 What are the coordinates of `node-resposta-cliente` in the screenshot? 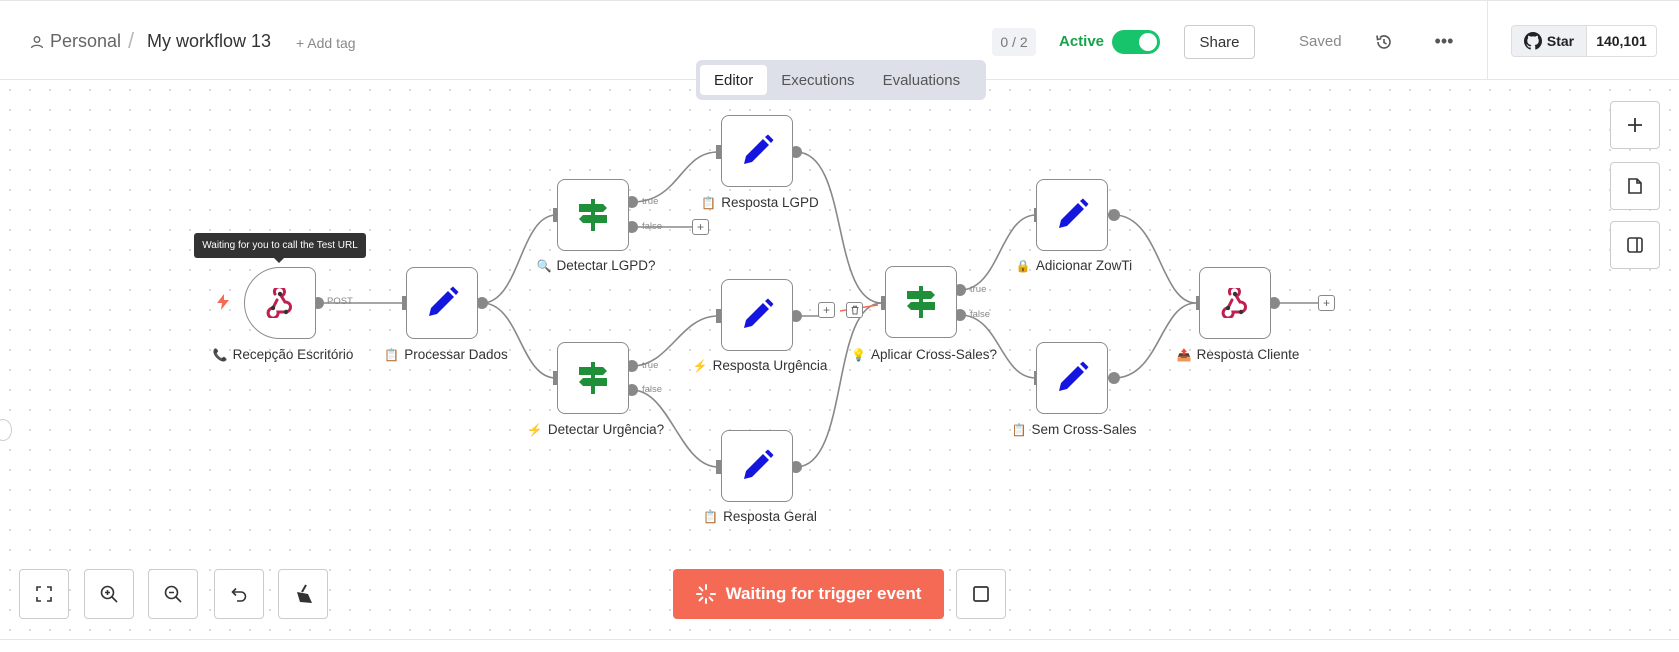 It's located at (1235, 303).